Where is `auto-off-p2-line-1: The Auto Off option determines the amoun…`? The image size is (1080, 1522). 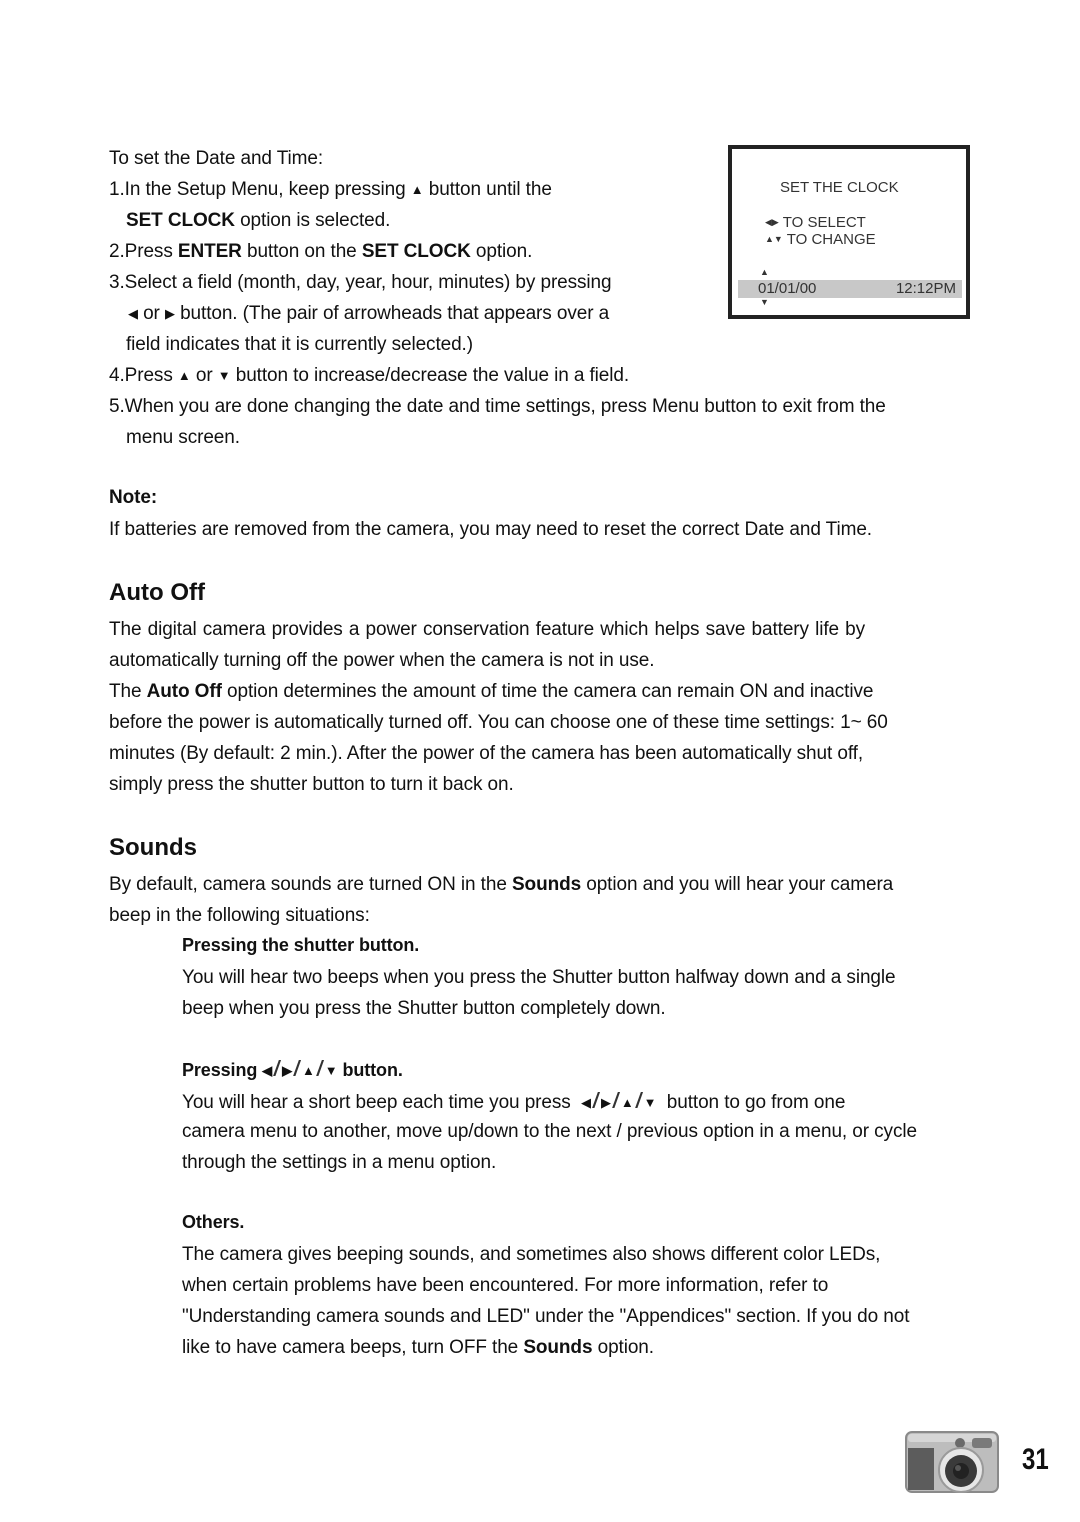
auto-off-p2-line-1: The Auto Off option determines the amoun… is located at coordinates (491, 691).